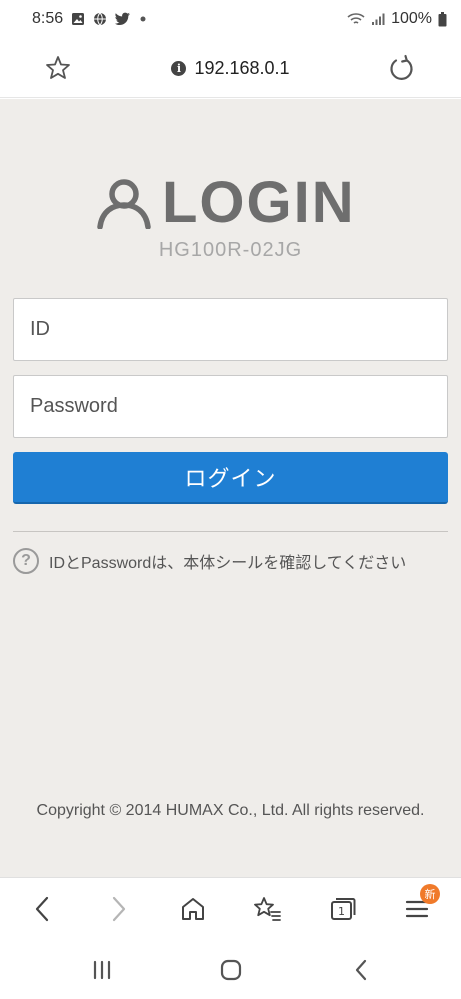  I want to click on gallery-icon, so click(78, 19).